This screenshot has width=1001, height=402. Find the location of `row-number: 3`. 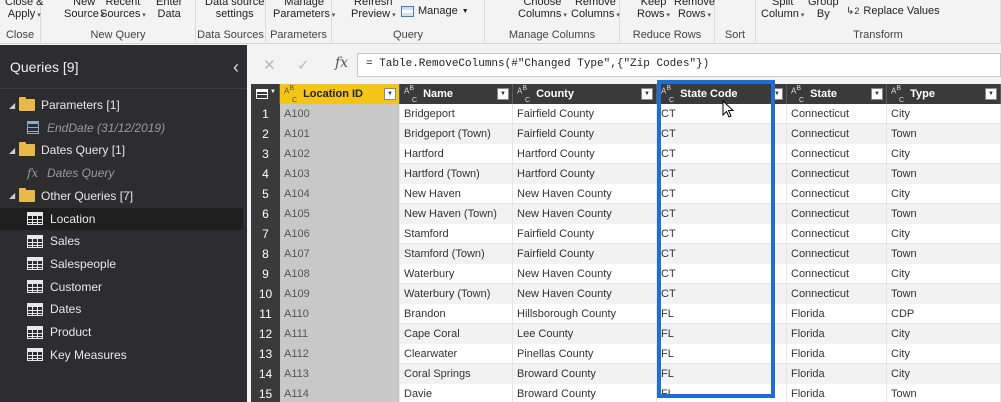

row-number: 3 is located at coordinates (265, 154).